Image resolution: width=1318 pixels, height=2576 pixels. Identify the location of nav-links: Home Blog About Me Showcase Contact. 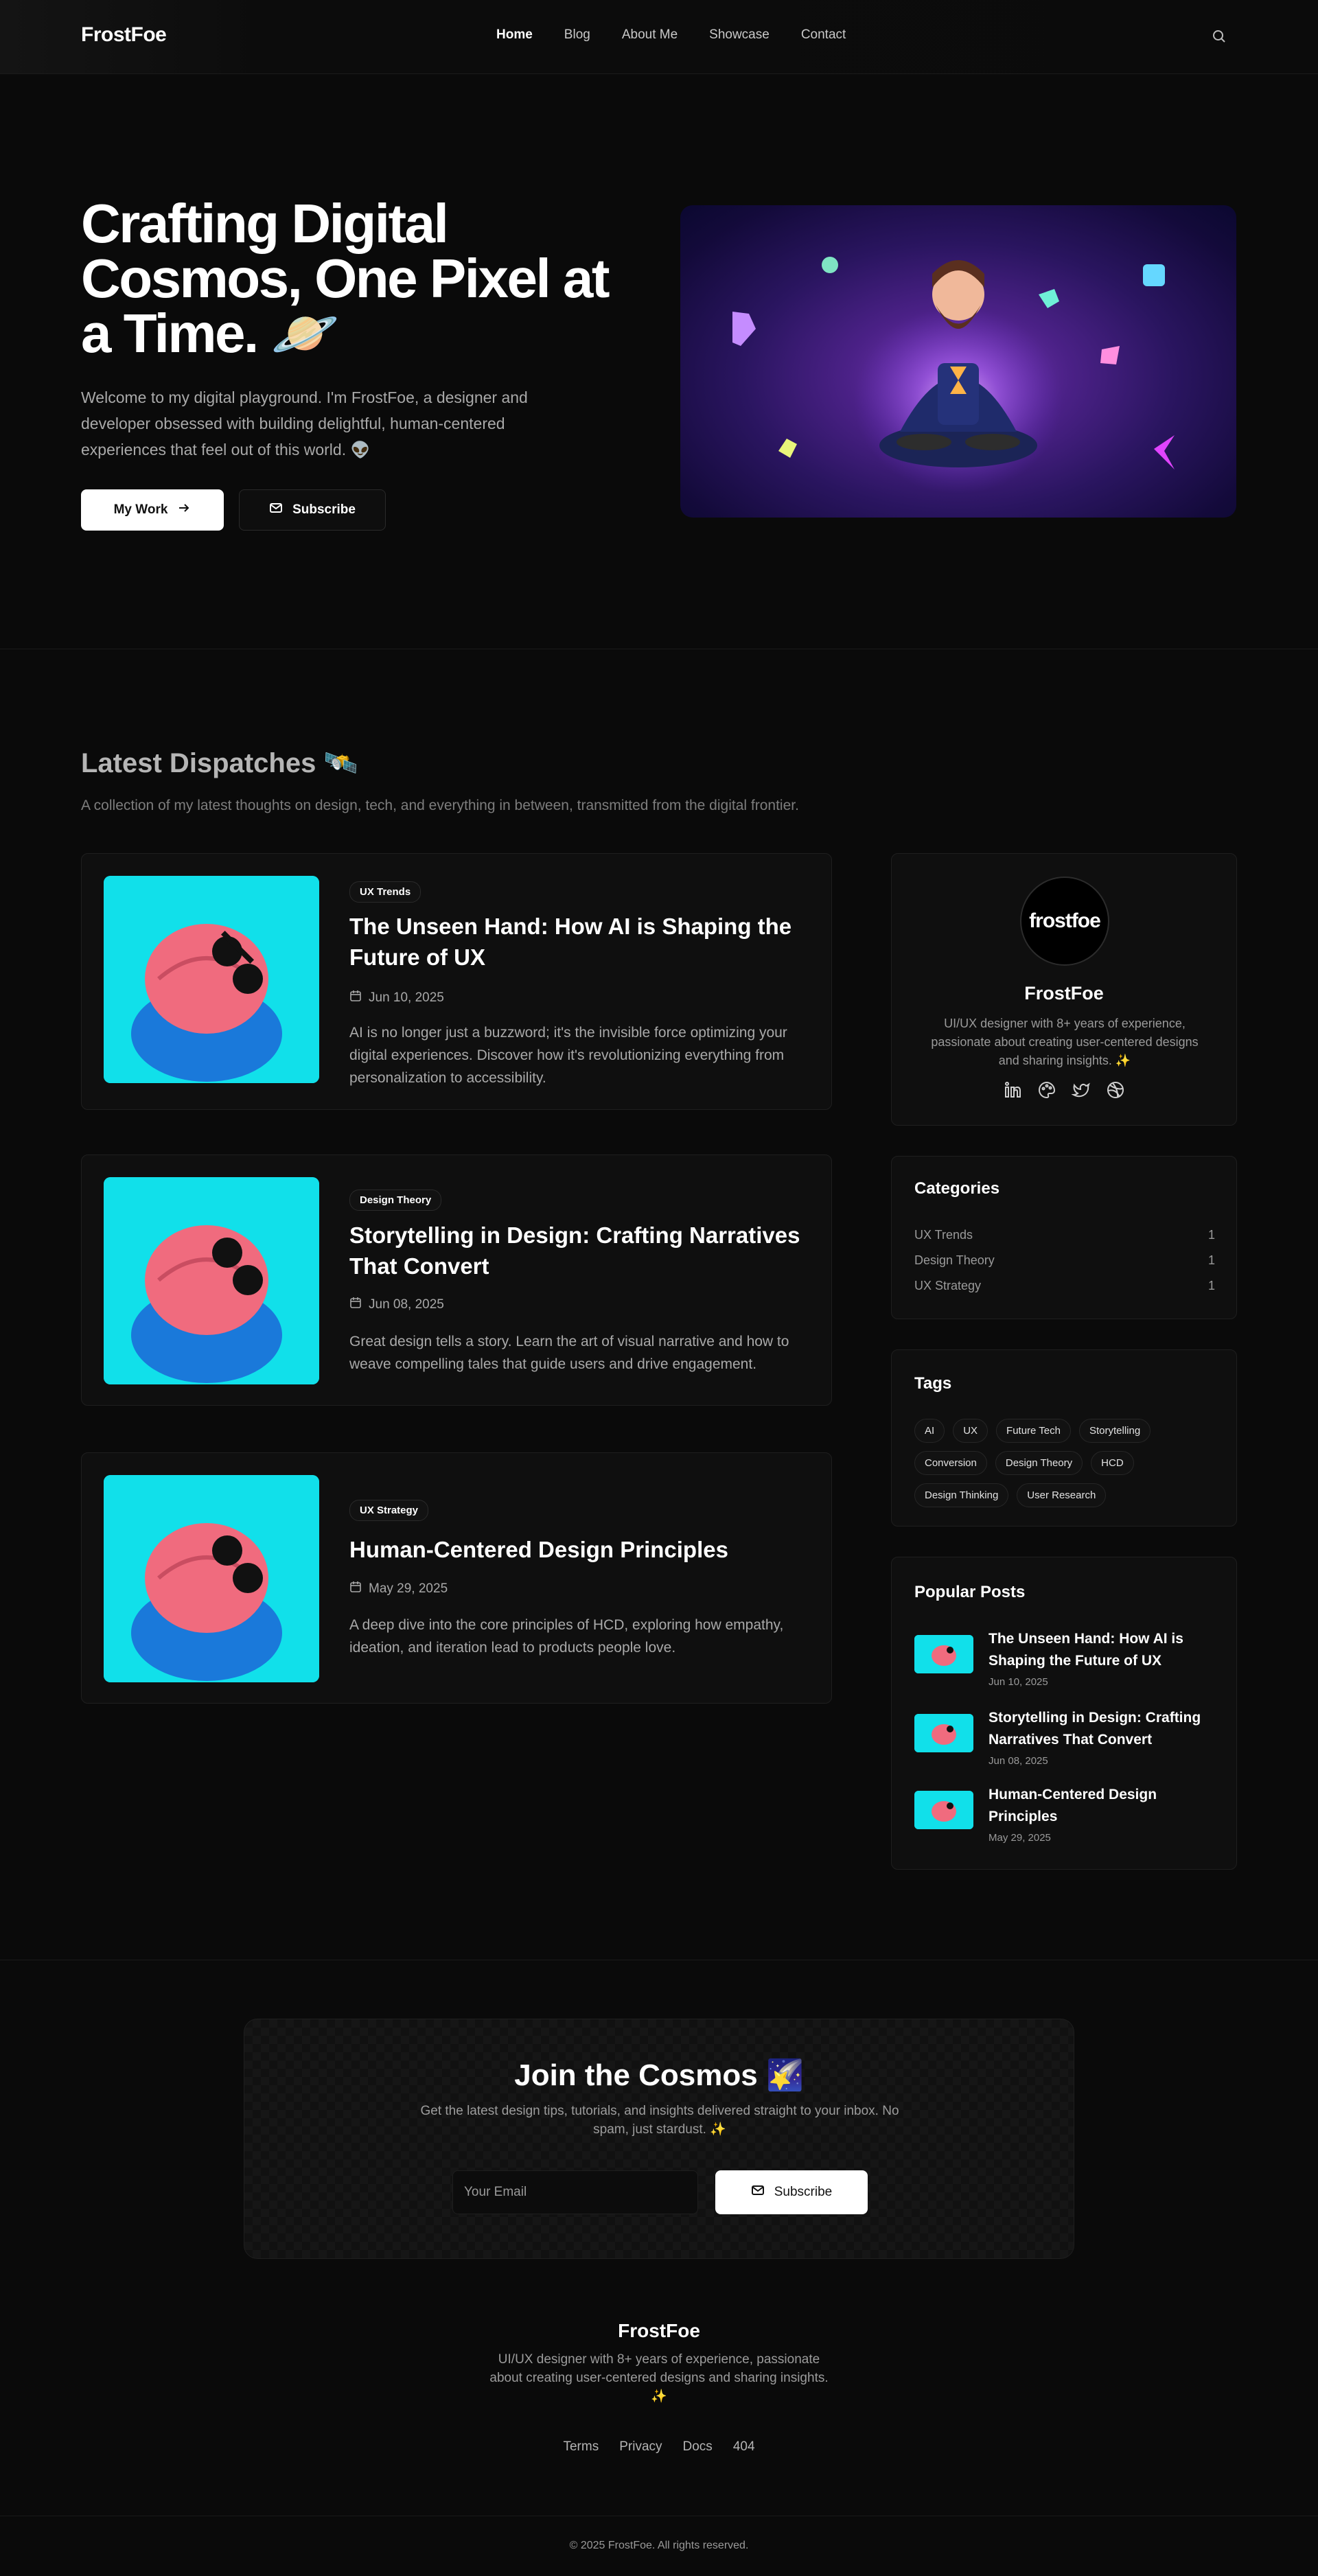
(686, 35).